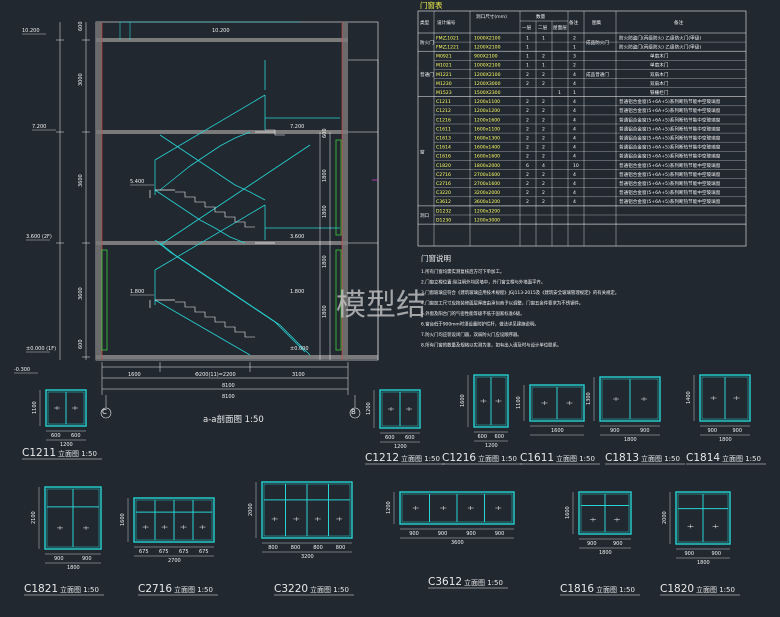  Describe the element at coordinates (600, 543) in the screenshot. I see `elevation-c1816: 900 9001800 1600 C1816 立面图 1:50` at that location.